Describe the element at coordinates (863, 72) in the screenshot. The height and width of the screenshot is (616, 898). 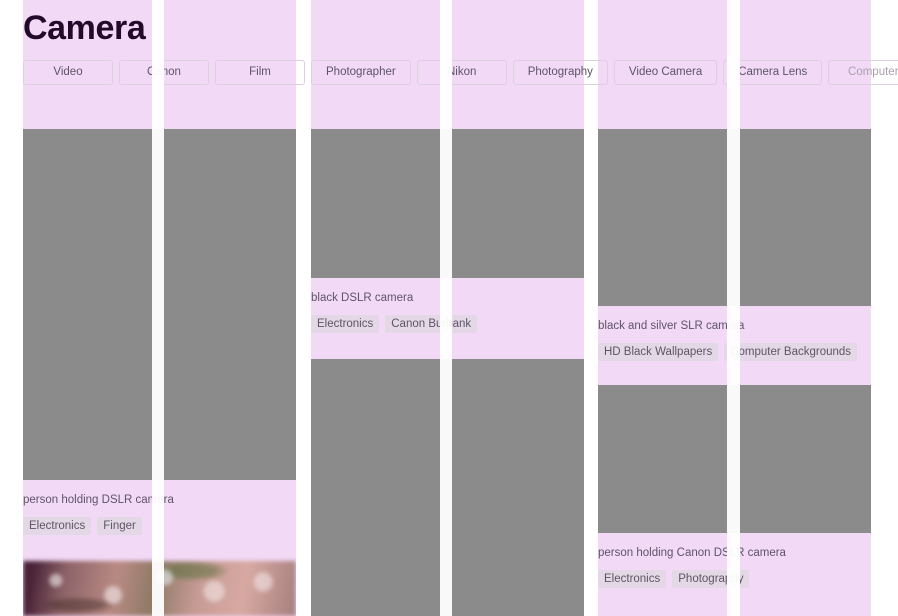
I see `related-tag-chip: Computer` at that location.